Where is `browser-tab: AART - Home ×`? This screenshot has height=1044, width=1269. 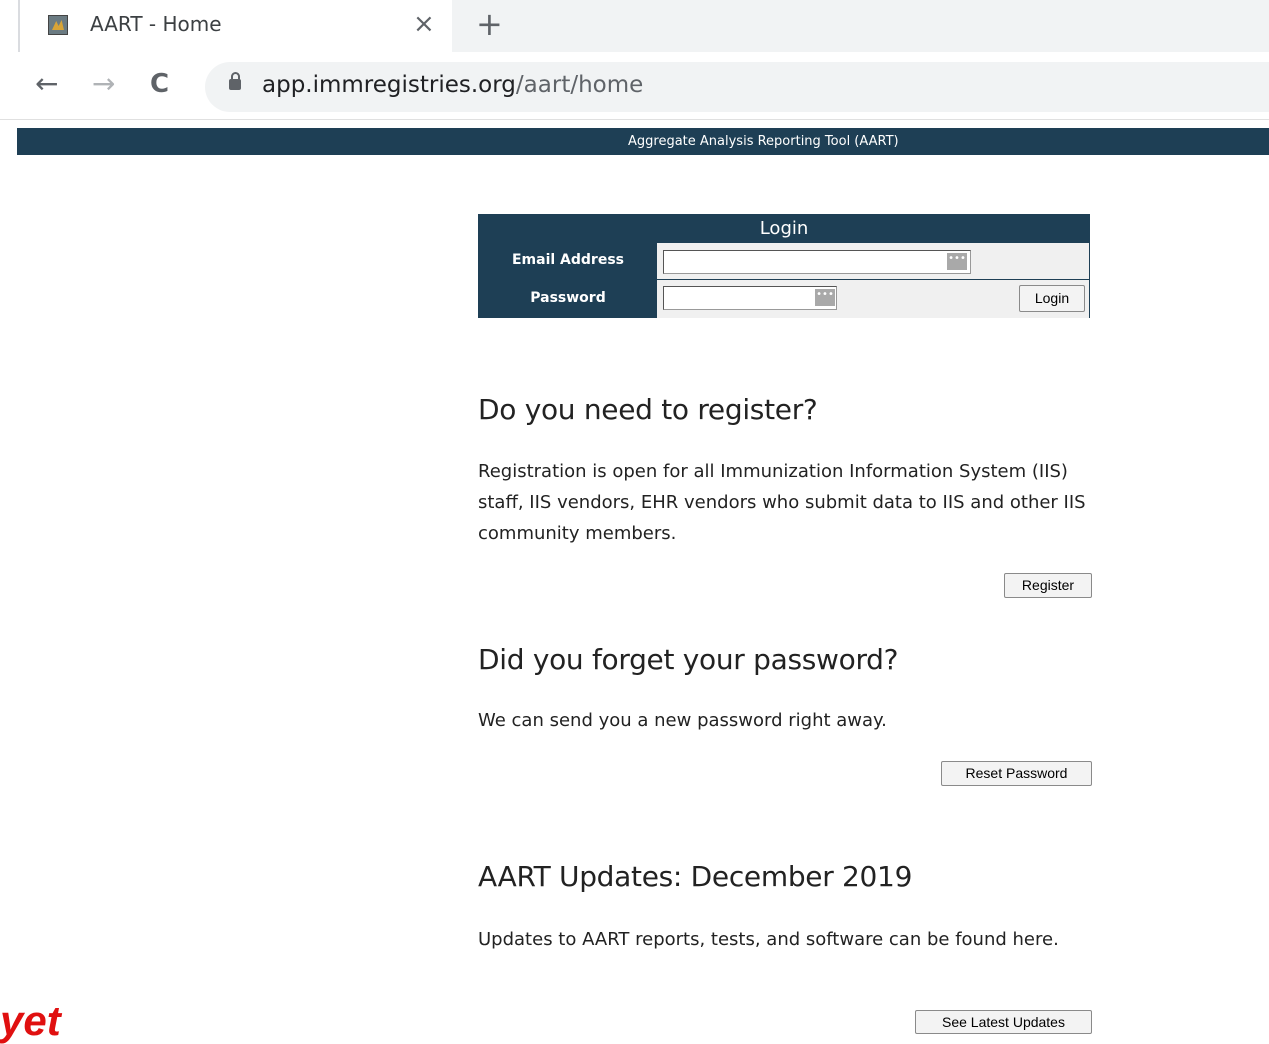
browser-tab: AART - Home × is located at coordinates (235, 26).